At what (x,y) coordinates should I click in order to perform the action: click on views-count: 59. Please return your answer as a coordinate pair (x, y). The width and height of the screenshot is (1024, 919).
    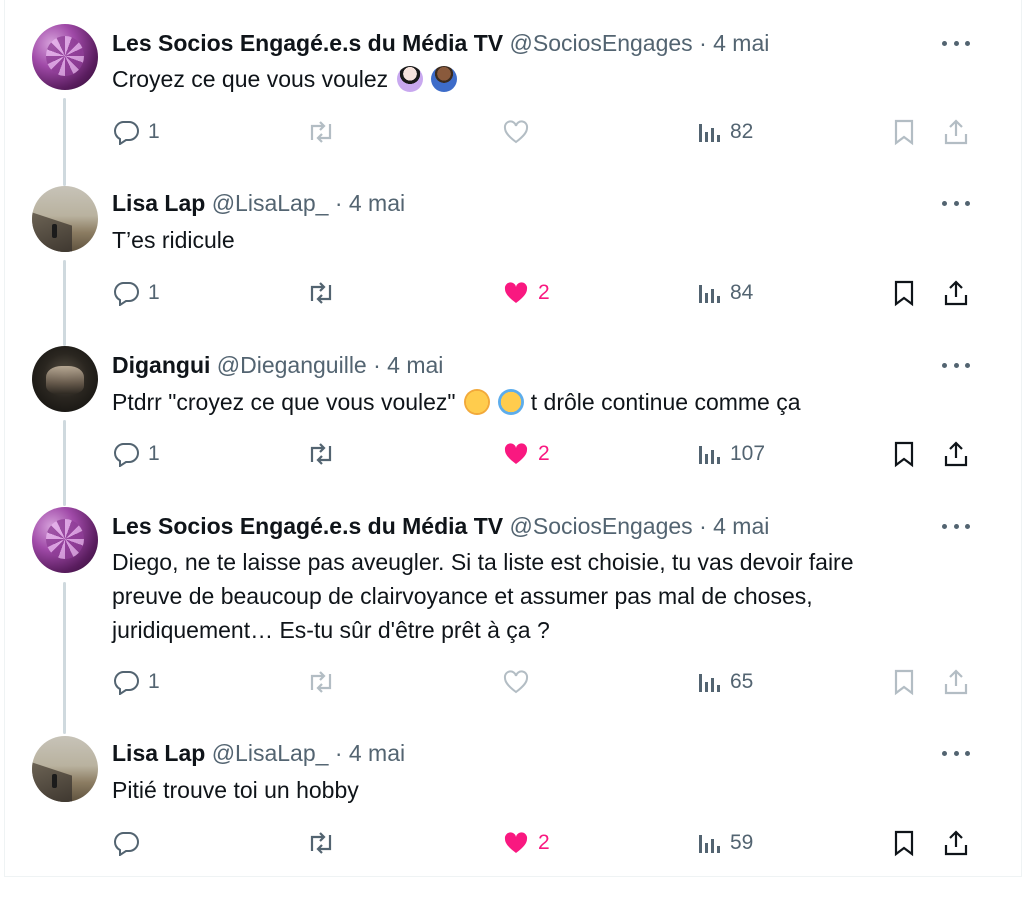
    Looking at the image, I should click on (742, 842).